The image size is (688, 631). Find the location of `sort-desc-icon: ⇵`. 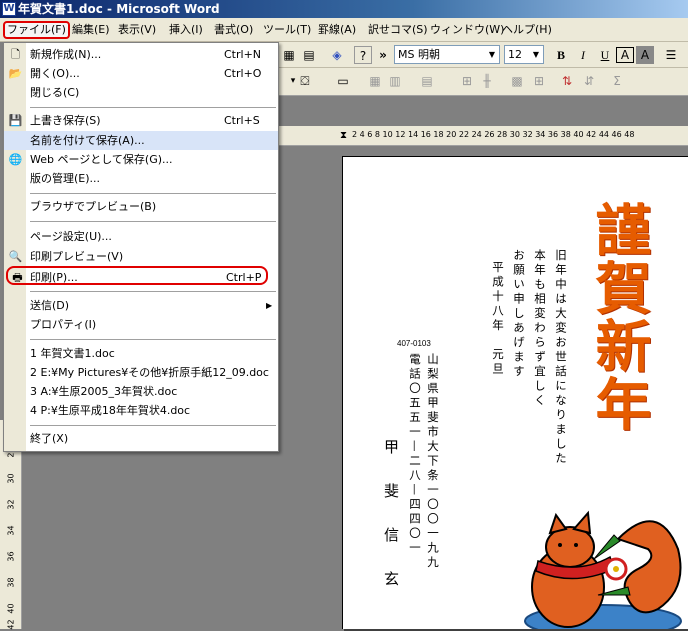

sort-desc-icon: ⇵ is located at coordinates (589, 81).